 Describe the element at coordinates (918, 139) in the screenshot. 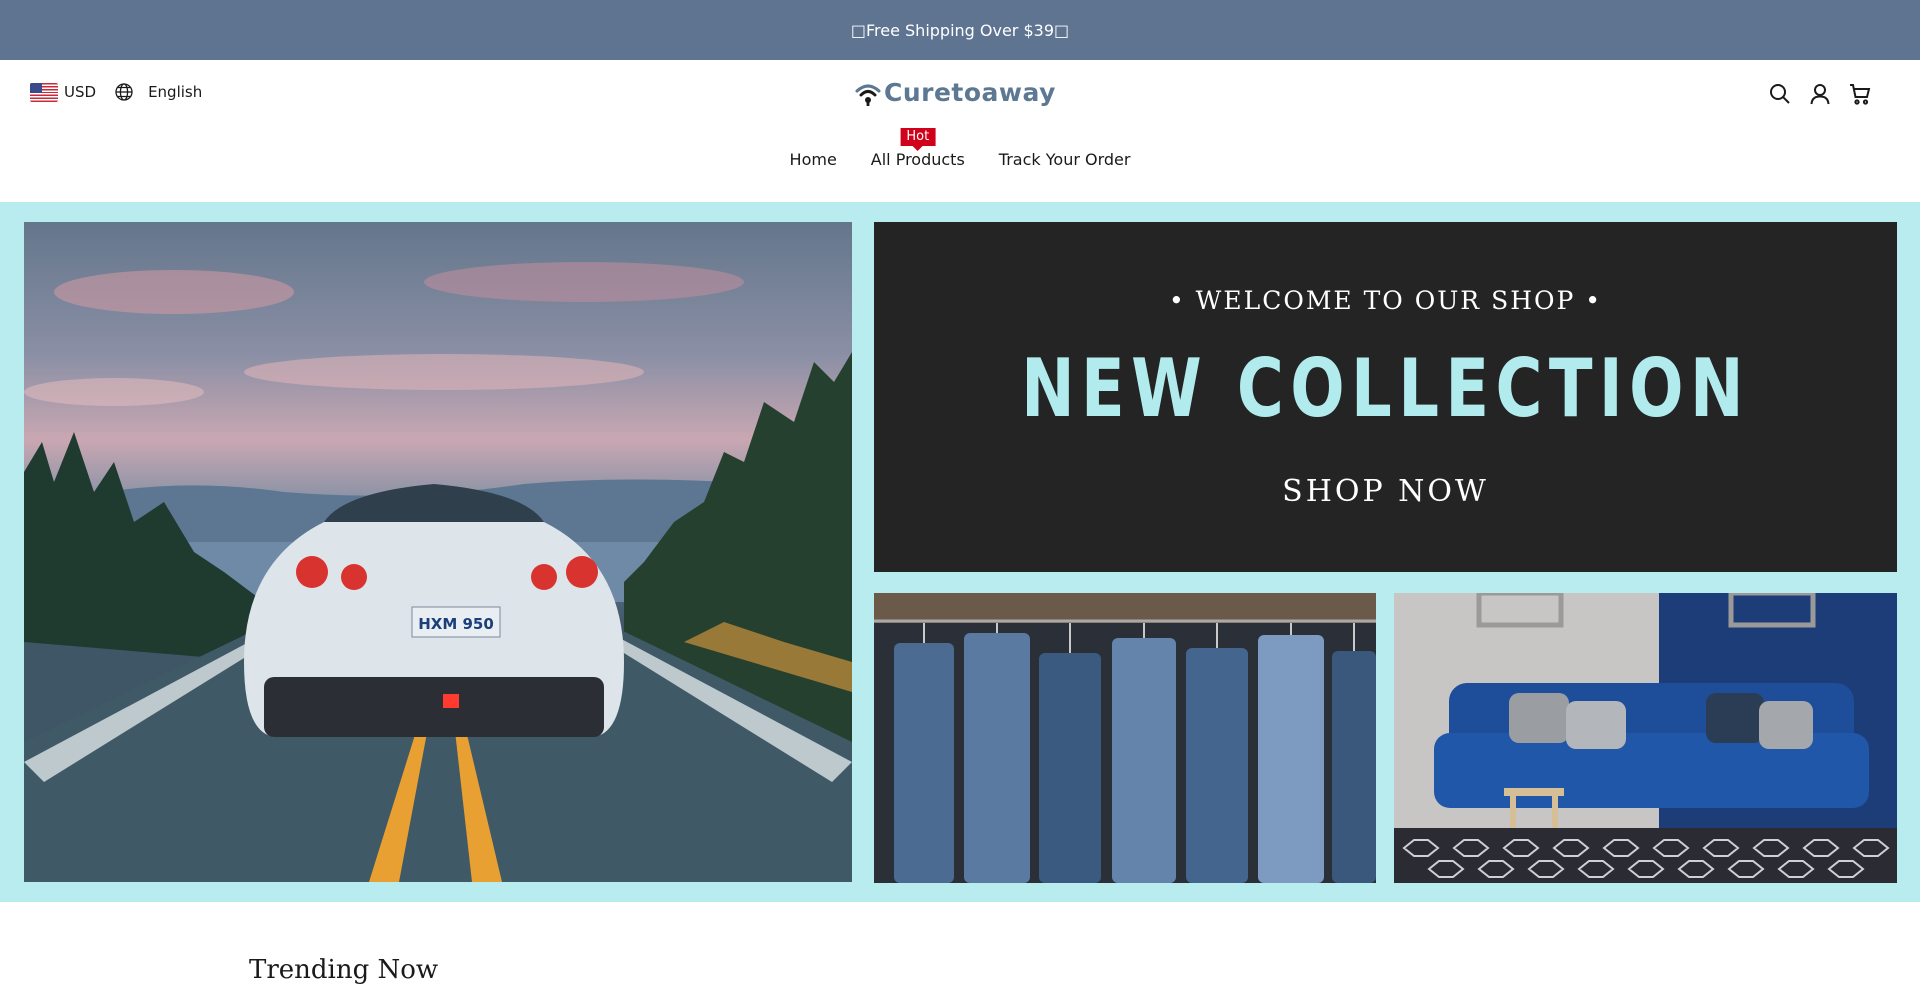

I see `hot-badge: Hot` at that location.